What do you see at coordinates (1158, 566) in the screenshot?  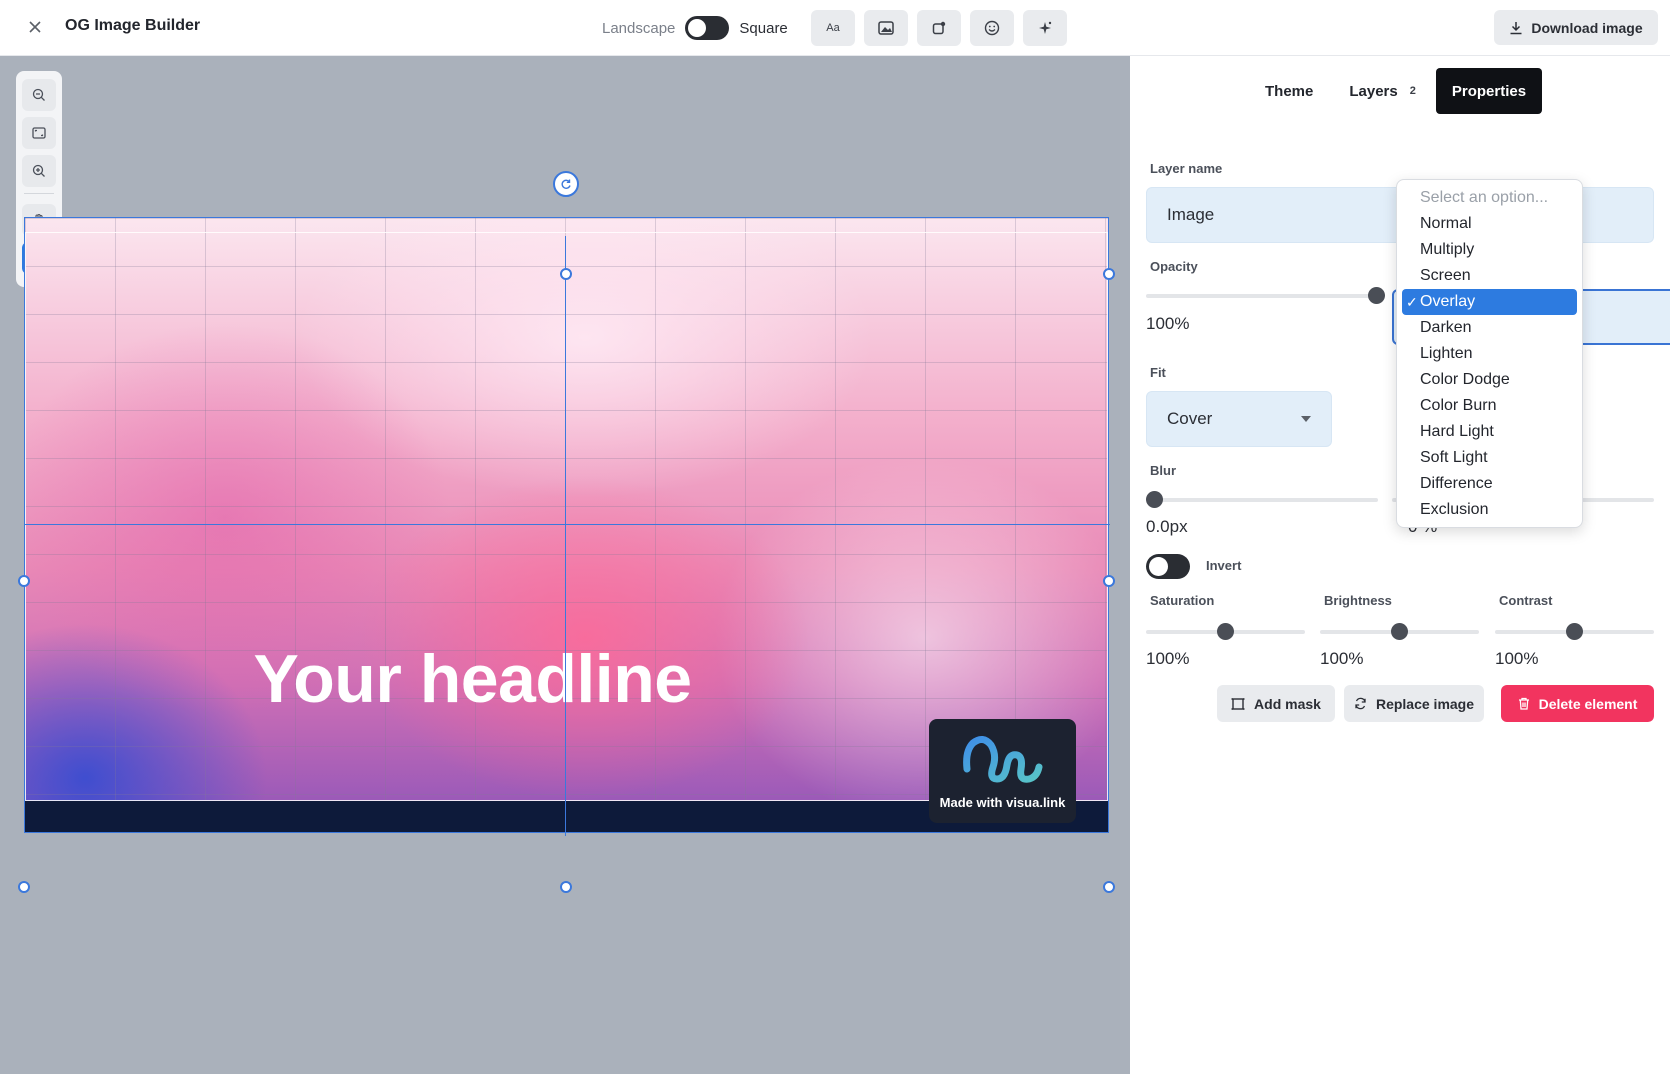 I see `toggle-knob` at bounding box center [1158, 566].